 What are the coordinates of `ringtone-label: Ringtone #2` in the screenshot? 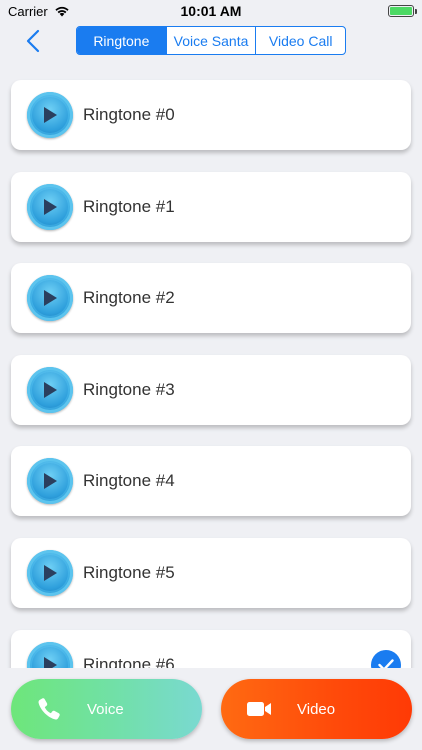 It's located at (129, 297).